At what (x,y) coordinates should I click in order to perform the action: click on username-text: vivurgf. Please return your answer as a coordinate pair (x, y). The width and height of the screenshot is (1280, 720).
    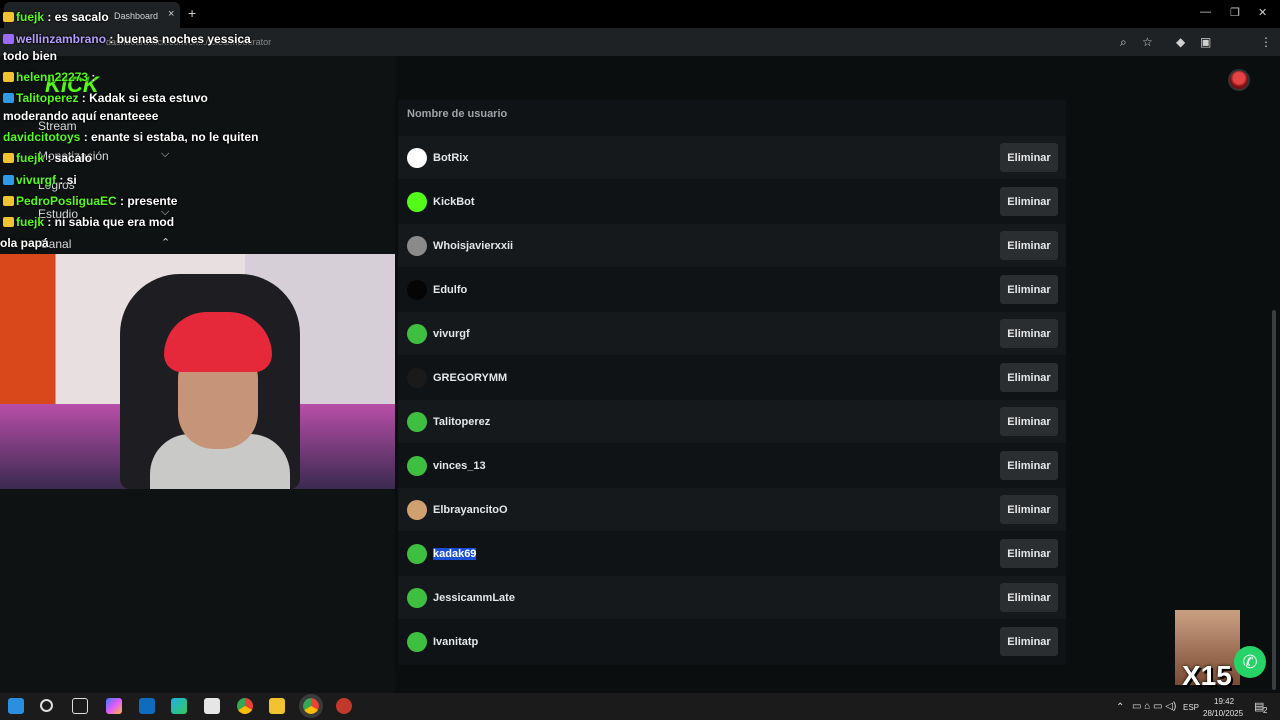
    Looking at the image, I should click on (451, 334).